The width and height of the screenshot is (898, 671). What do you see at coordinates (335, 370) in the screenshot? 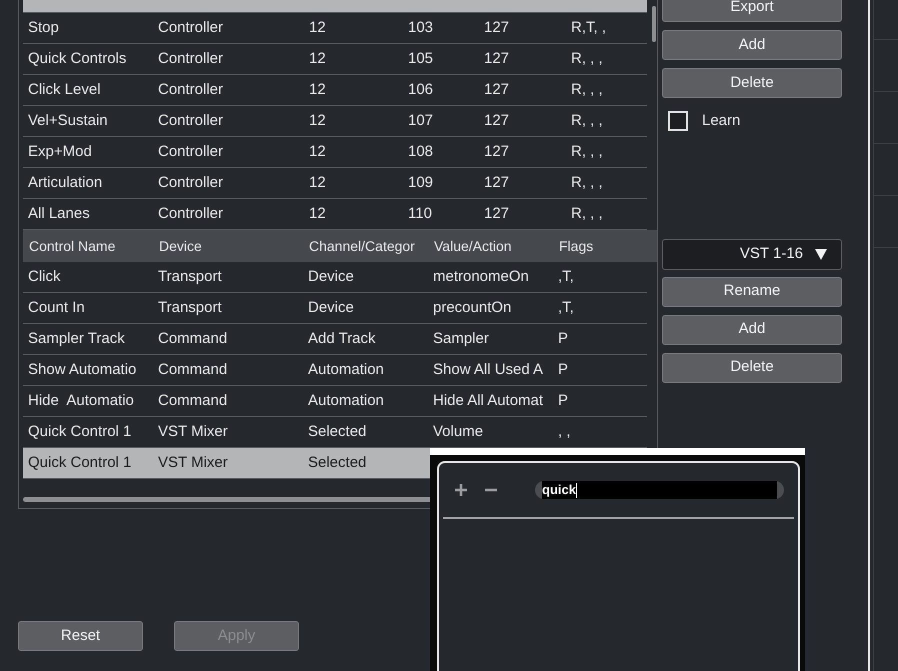
I see `table-row: Show Automatio Command Automation Show All Used A P` at bounding box center [335, 370].